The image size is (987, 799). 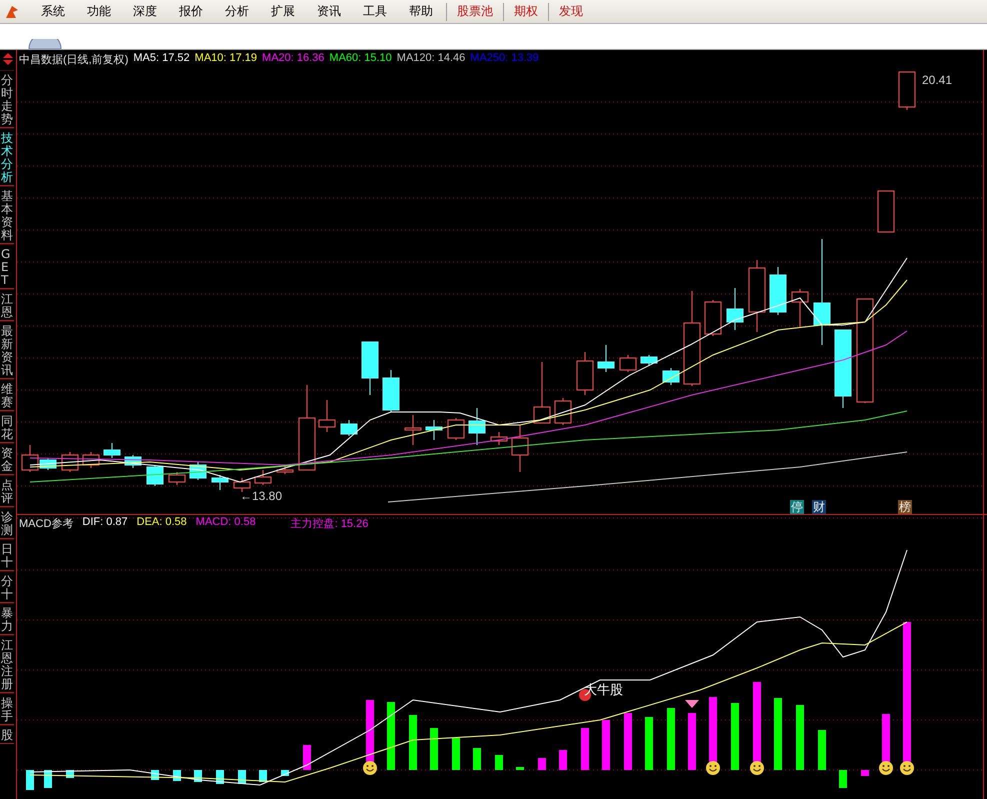 I want to click on sidebar-tab: 江恩注册, so click(x=7, y=664).